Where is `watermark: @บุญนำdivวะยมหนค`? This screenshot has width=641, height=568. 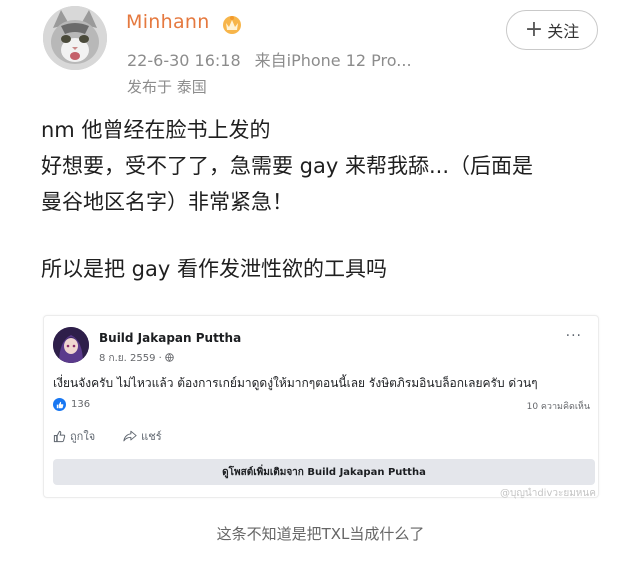 watermark: @บุญนำdivวะยมหนค is located at coordinates (548, 493).